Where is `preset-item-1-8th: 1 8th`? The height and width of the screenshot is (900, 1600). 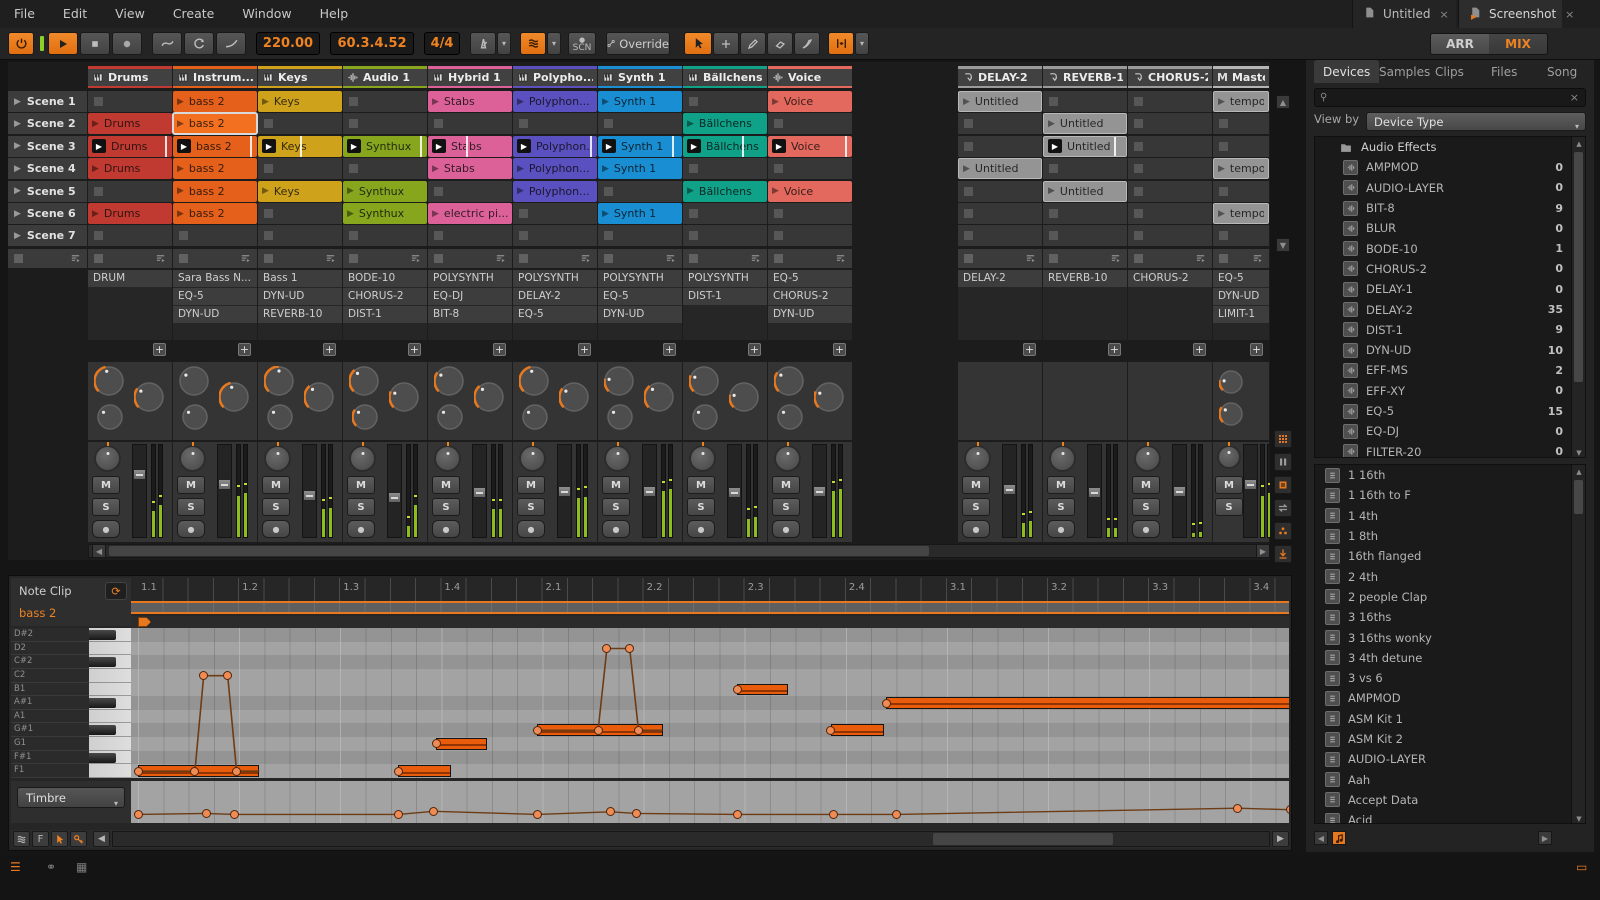 preset-item-1-8th: 1 8th is located at coordinates (1450, 536).